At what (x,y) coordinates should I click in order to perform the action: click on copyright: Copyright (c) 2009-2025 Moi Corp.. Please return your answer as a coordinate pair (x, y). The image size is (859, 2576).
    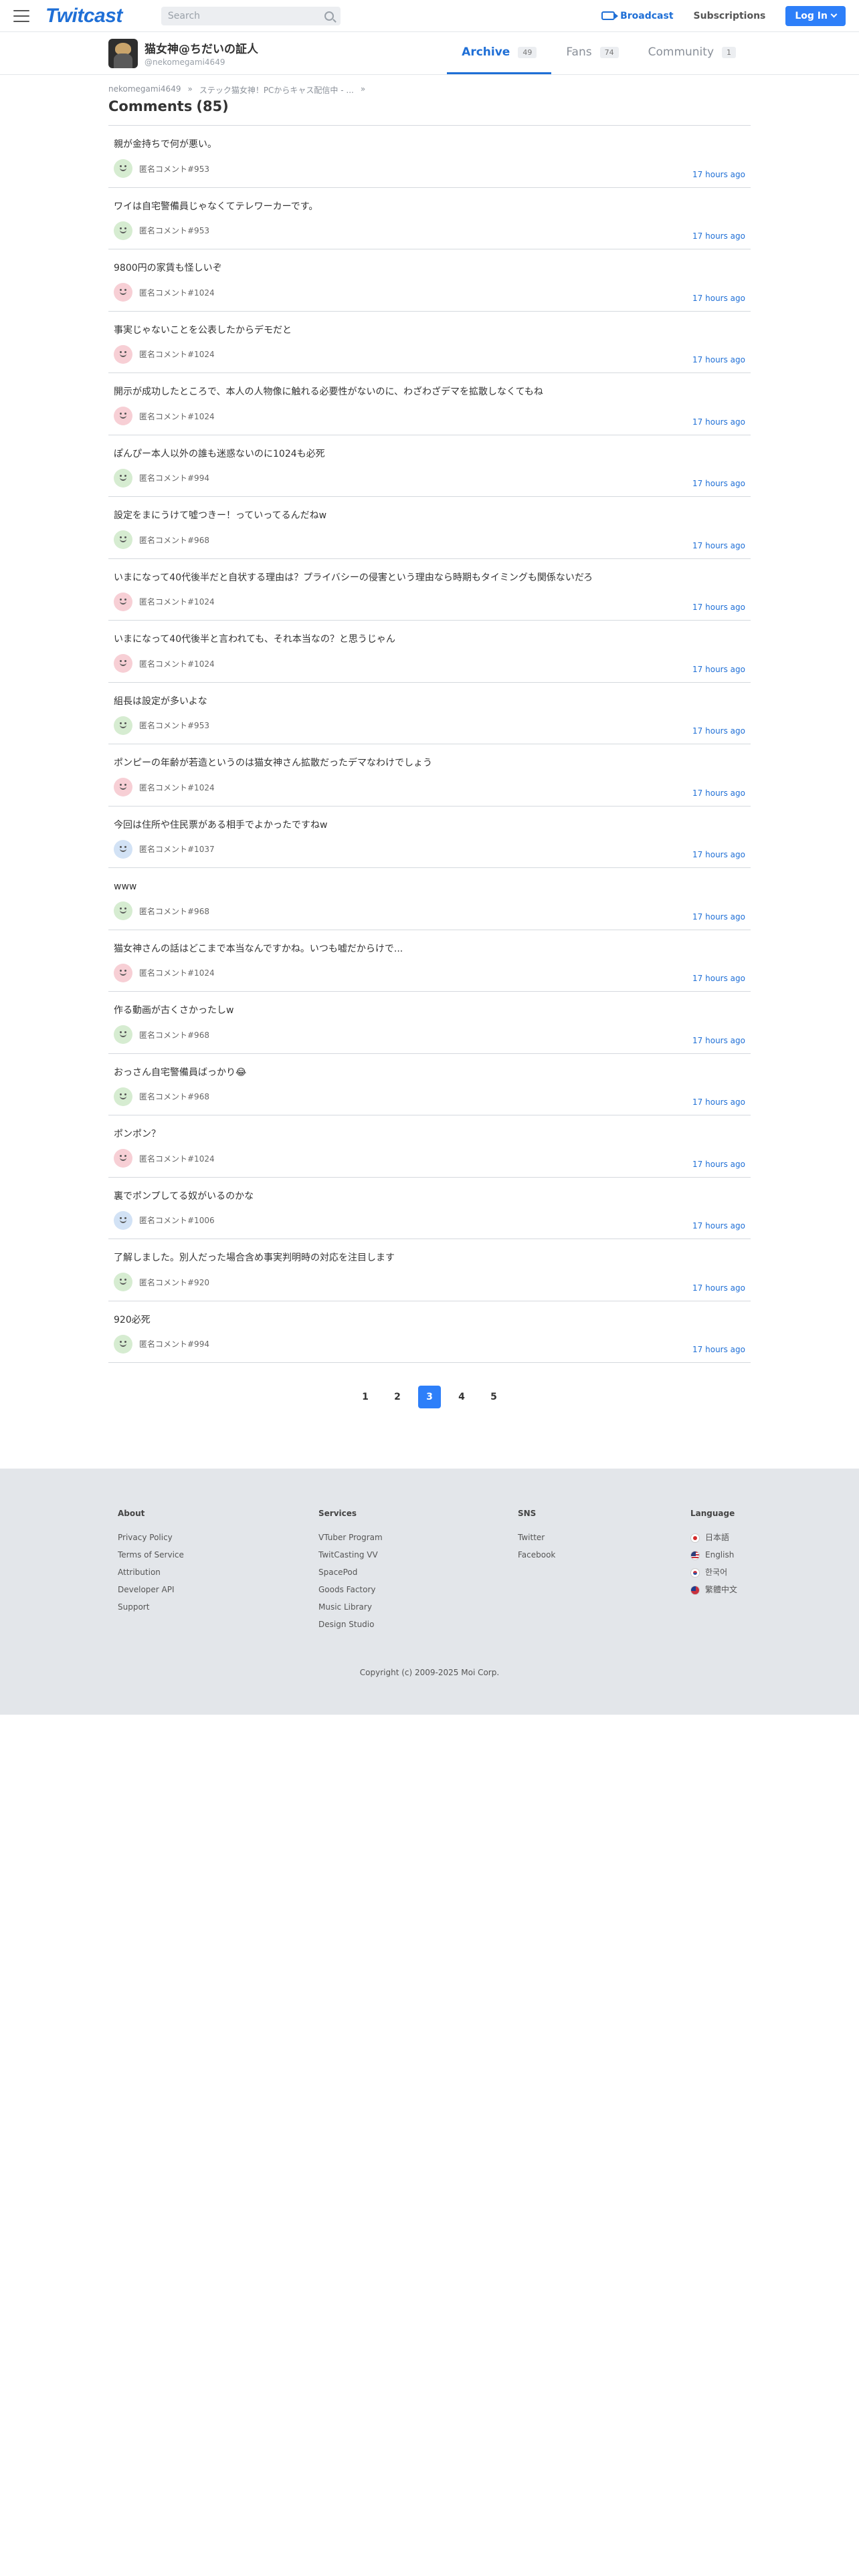
    Looking at the image, I should click on (429, 1673).